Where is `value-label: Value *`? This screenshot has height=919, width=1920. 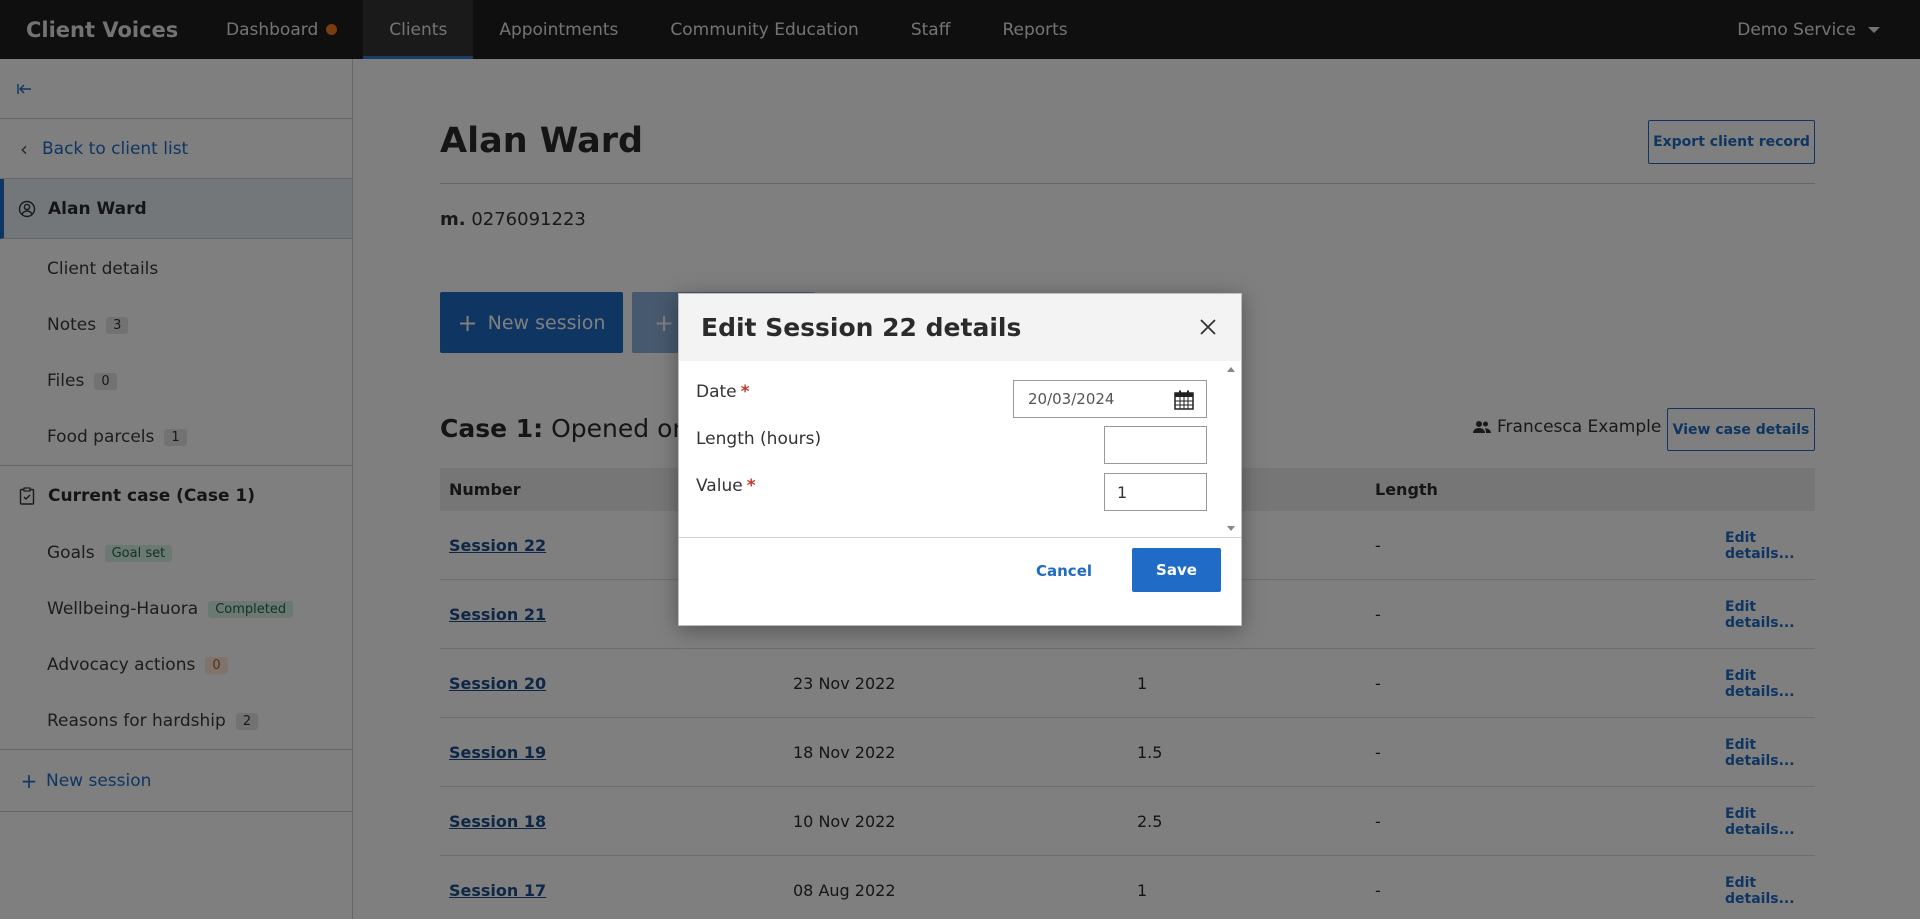 value-label: Value * is located at coordinates (726, 486).